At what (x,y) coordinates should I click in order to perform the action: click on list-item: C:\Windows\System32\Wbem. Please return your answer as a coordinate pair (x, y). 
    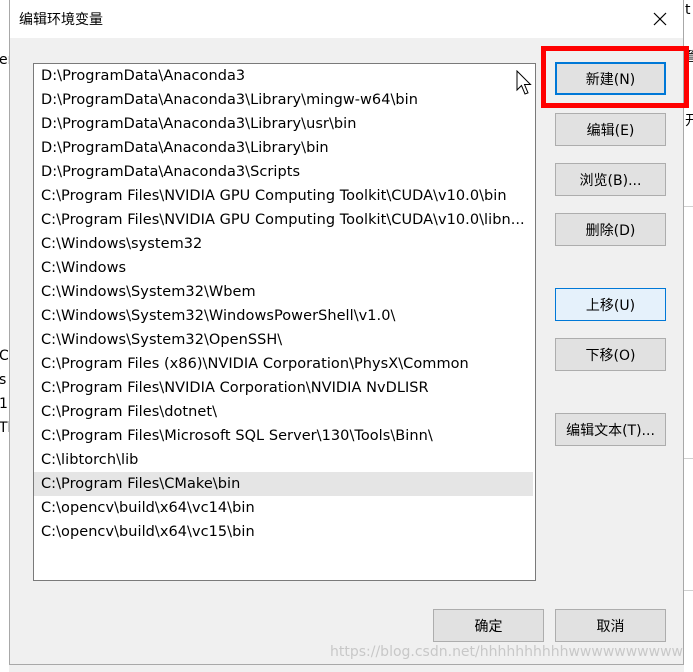
    Looking at the image, I should click on (283, 292).